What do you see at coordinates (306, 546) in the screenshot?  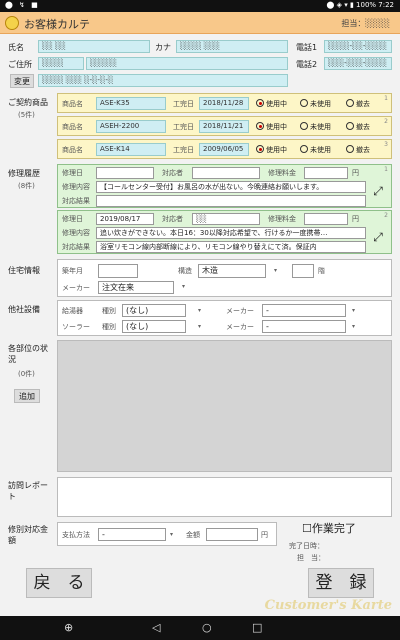 I see `completion-time-label: 完了日時：` at bounding box center [306, 546].